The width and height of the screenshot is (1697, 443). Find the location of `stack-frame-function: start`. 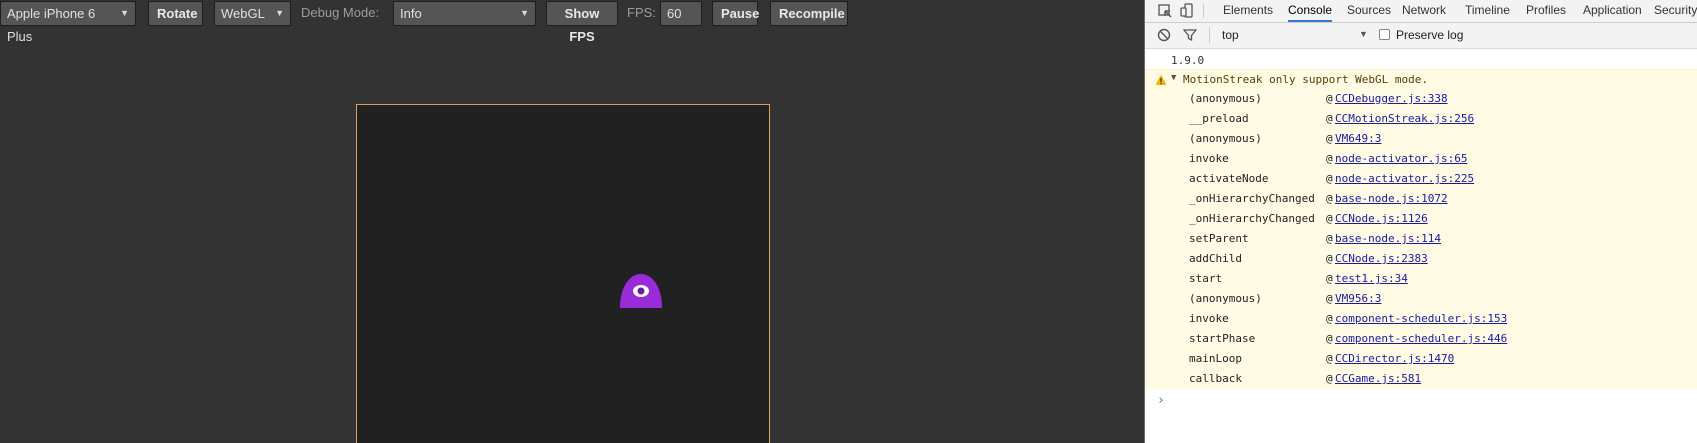

stack-frame-function: start is located at coordinates (1206, 278).